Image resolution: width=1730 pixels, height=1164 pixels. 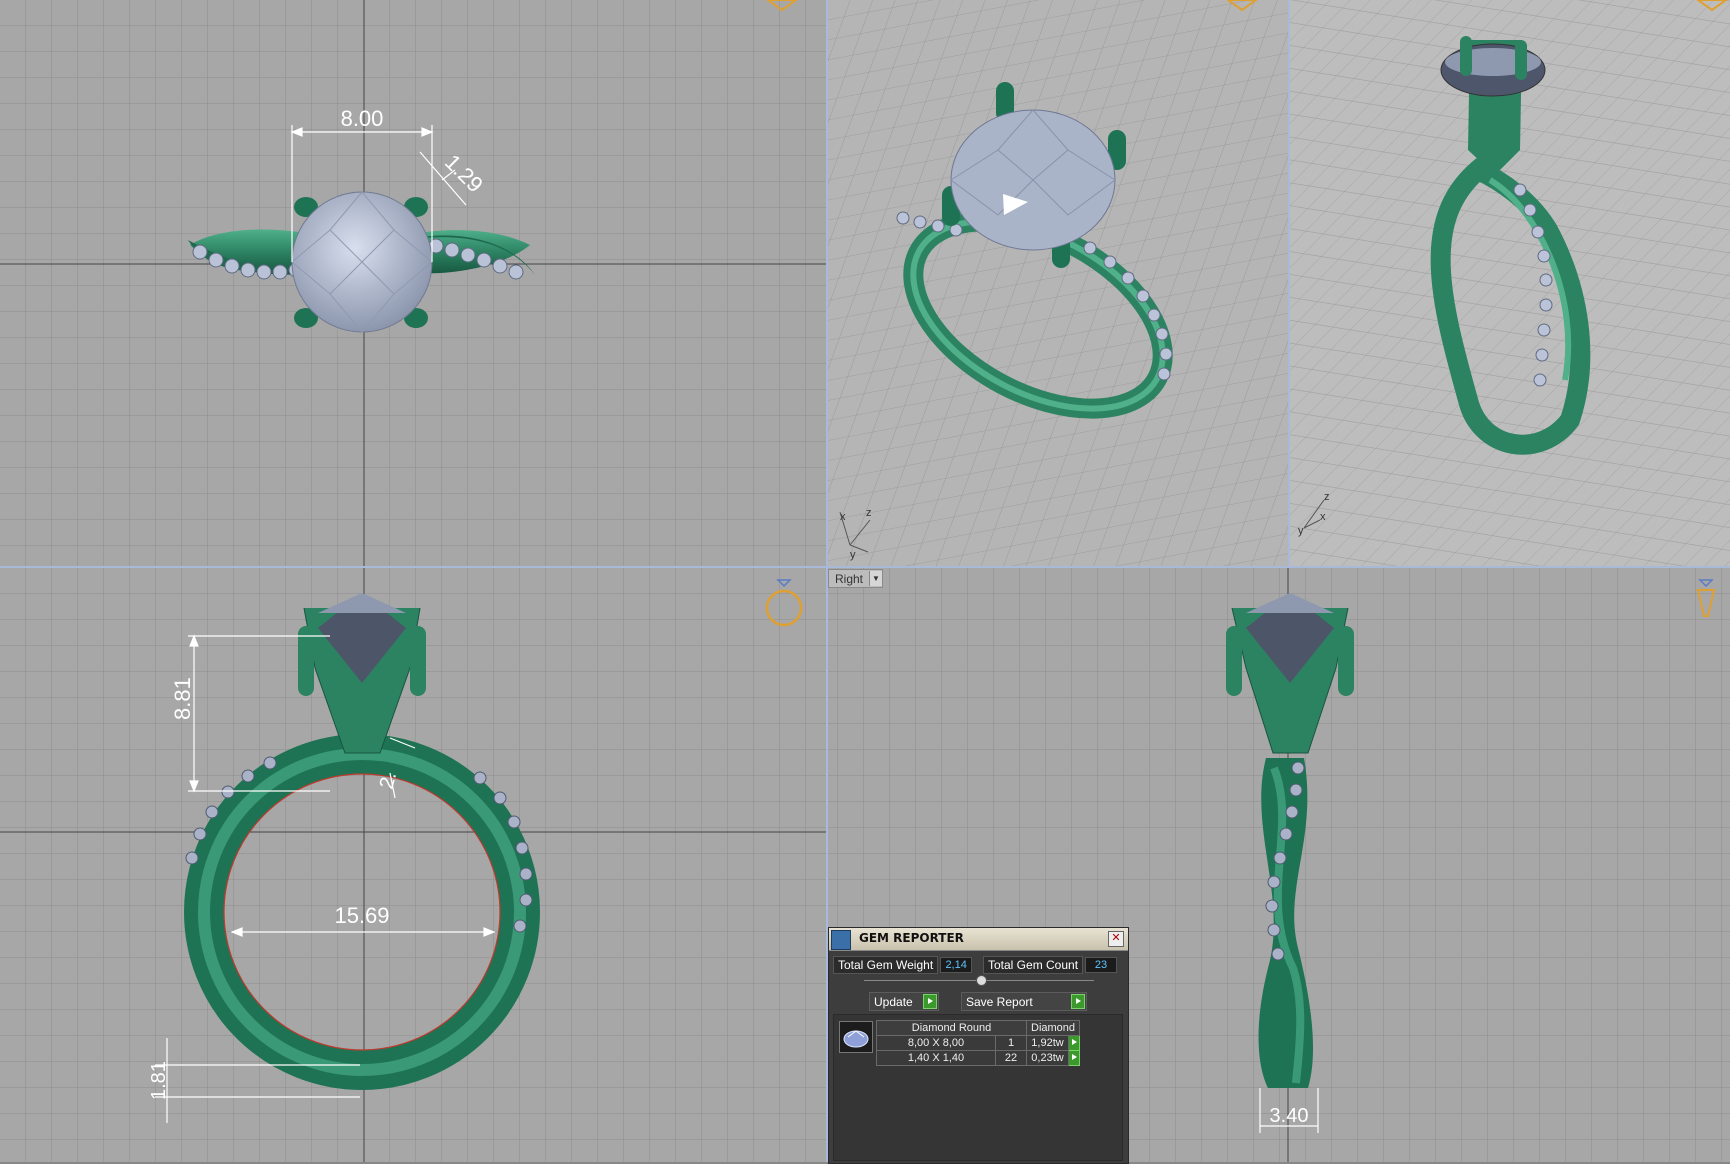 I want to click on total-count-row: Total Gem Count 23, so click(x=1050, y=965).